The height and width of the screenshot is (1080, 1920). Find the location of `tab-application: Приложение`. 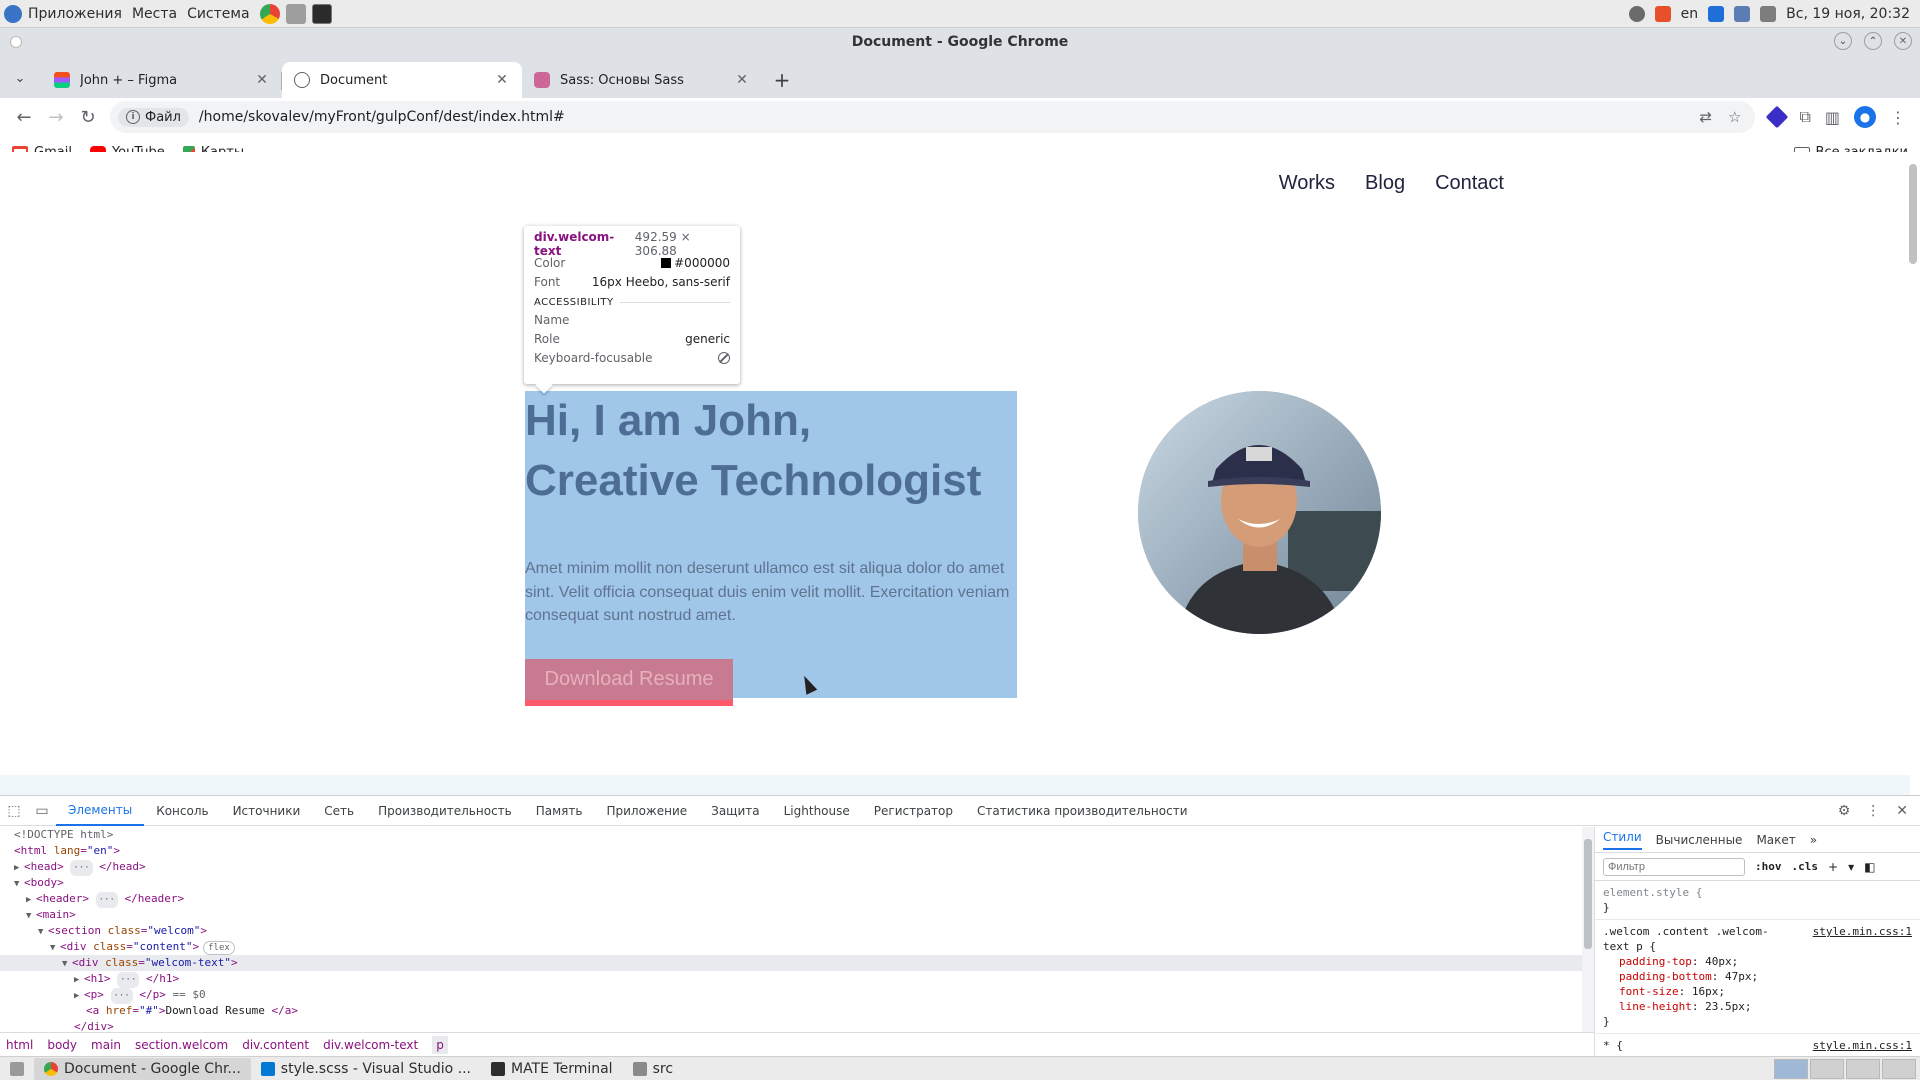

tab-application: Приложение is located at coordinates (646, 811).